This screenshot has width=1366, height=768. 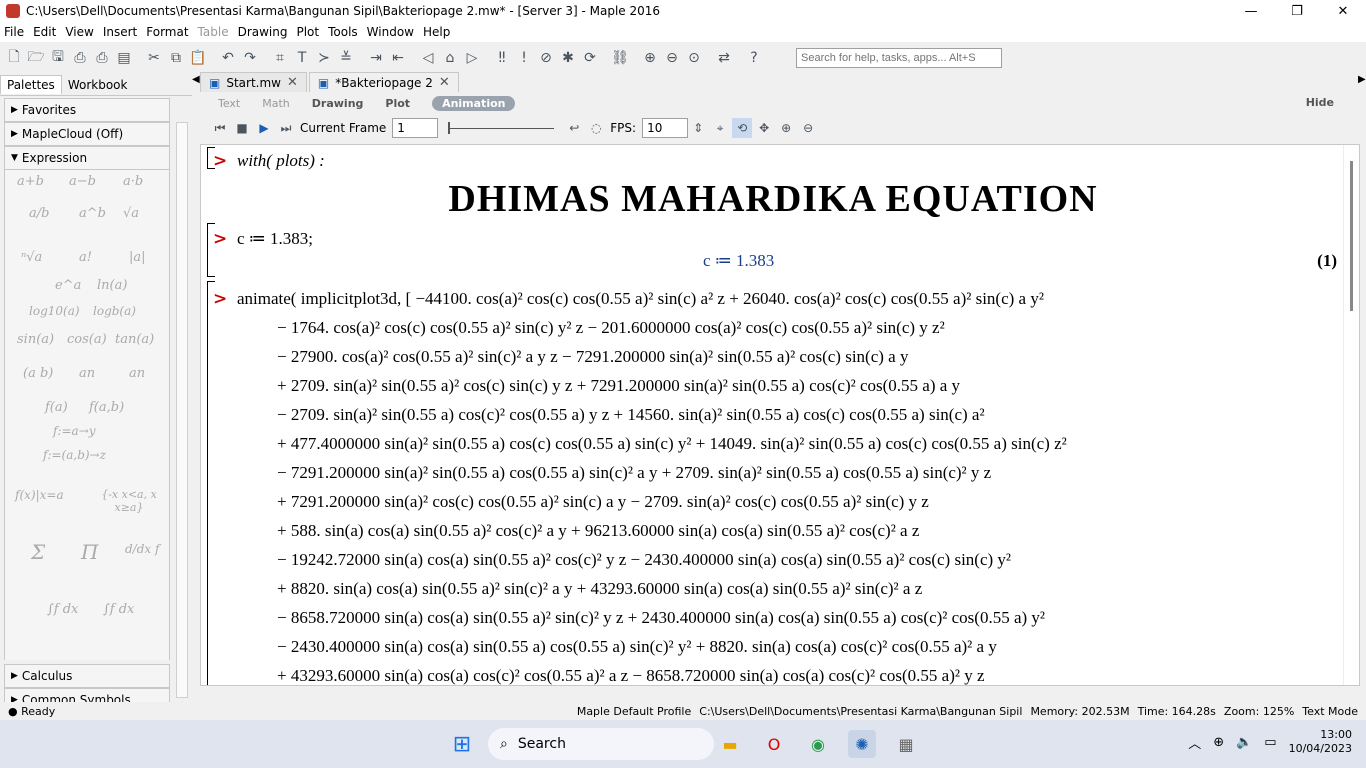 What do you see at coordinates (196, 86) in the screenshot?
I see `collapse-panel-icon: ◀` at bounding box center [196, 86].